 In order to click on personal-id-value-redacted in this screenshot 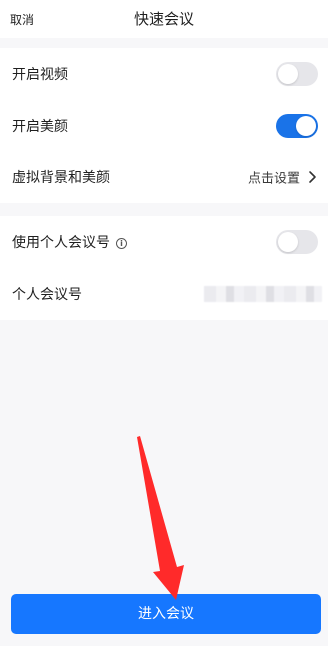, I will do `click(263, 294)`.